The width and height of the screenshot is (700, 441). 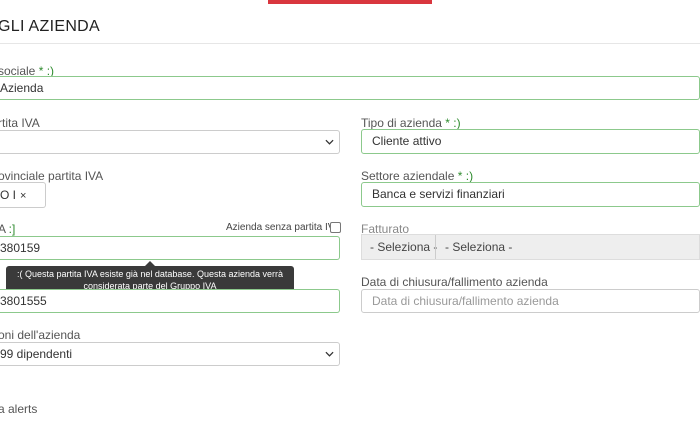 What do you see at coordinates (335, 227) in the screenshot?
I see `senza-iva-checkbox` at bounding box center [335, 227].